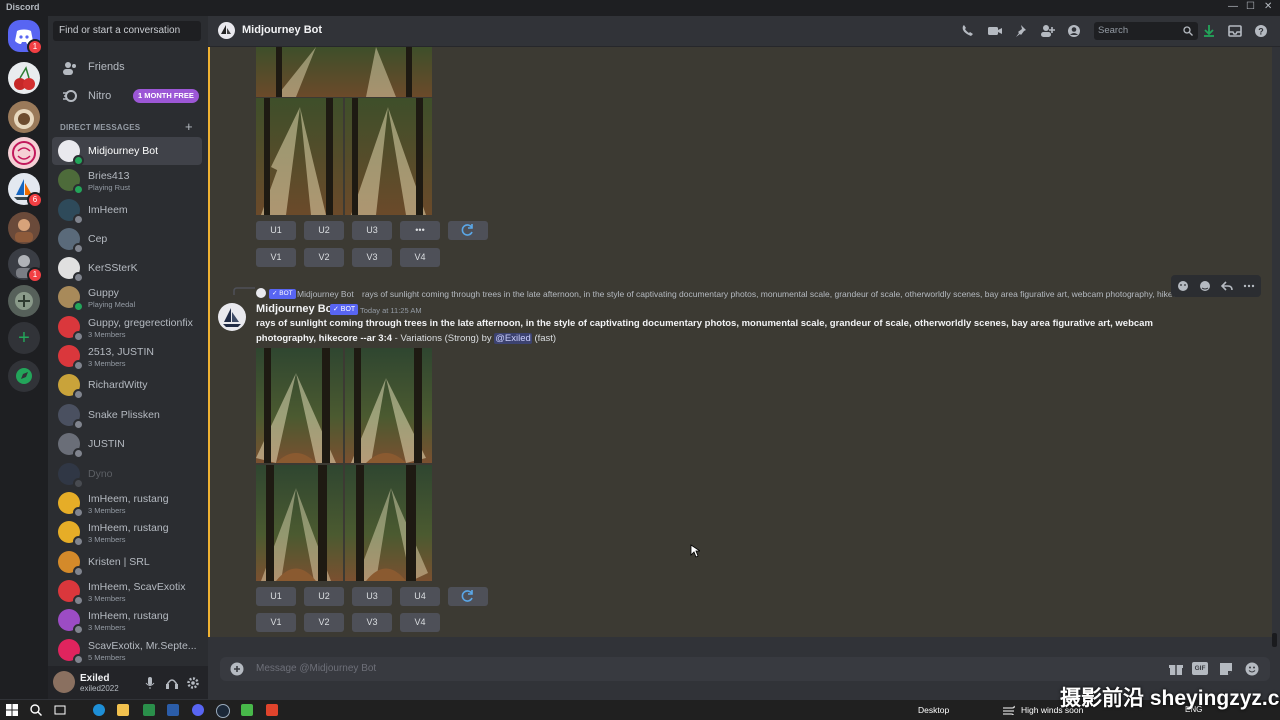 Image resolution: width=1280 pixels, height=720 pixels. Describe the element at coordinates (420, 622) in the screenshot. I see `second-variation-button-4: V4` at that location.